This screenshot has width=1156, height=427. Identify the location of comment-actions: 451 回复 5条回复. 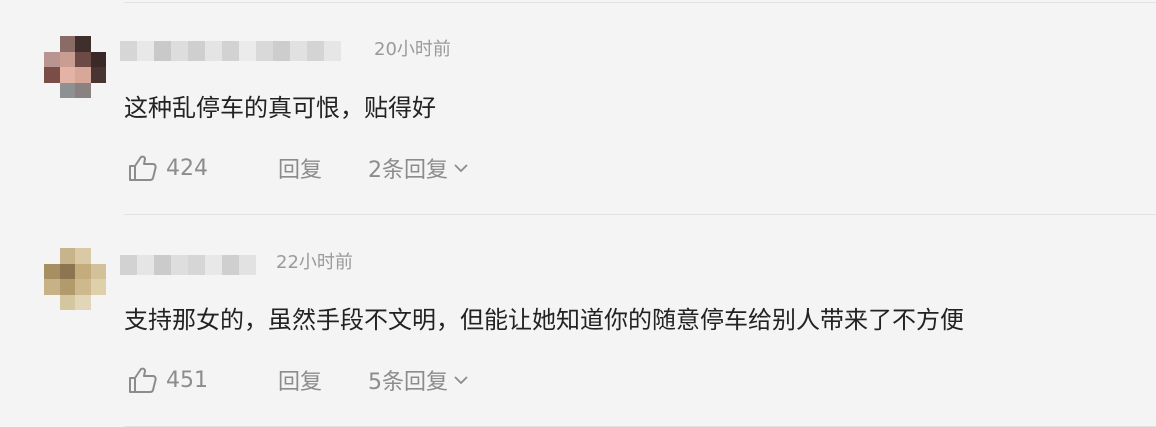
(298, 380).